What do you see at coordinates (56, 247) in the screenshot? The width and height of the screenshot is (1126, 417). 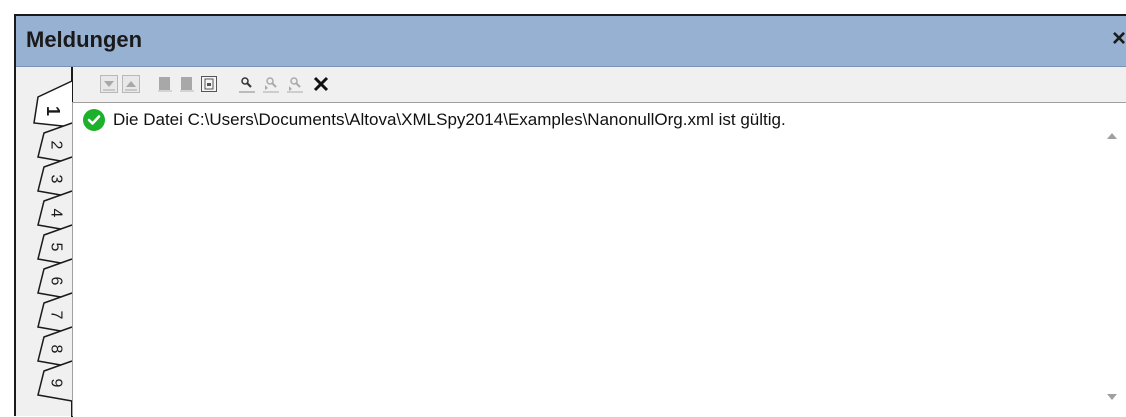 I see `tab-label: 5` at bounding box center [56, 247].